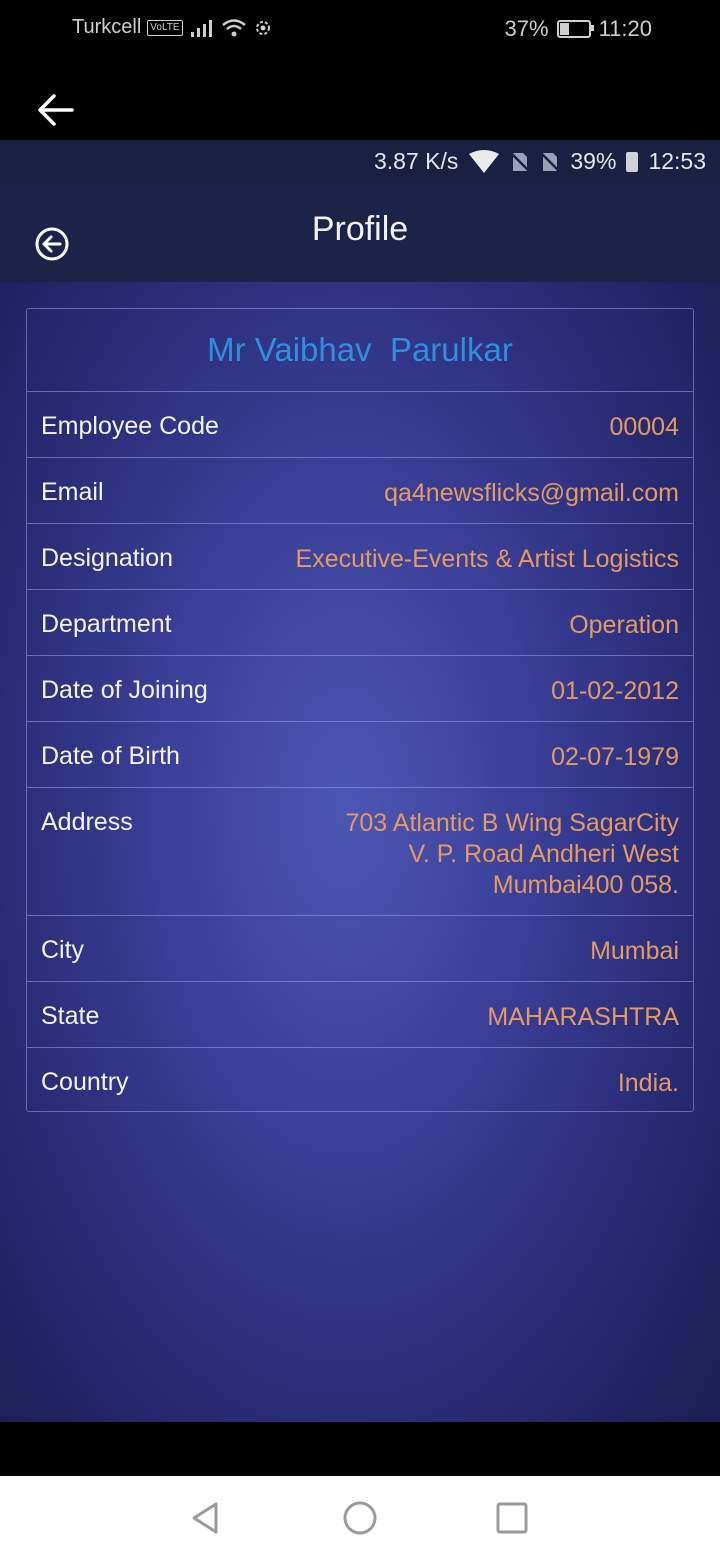  Describe the element at coordinates (526, 28) in the screenshot. I see `battery-percent: 37%` at that location.